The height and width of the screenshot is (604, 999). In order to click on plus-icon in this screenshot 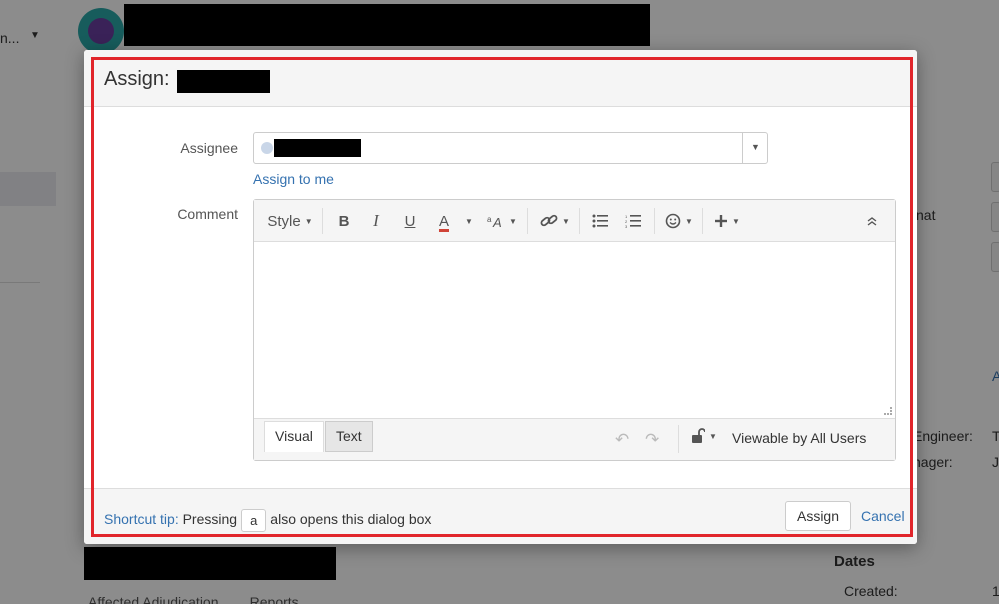, I will do `click(721, 221)`.